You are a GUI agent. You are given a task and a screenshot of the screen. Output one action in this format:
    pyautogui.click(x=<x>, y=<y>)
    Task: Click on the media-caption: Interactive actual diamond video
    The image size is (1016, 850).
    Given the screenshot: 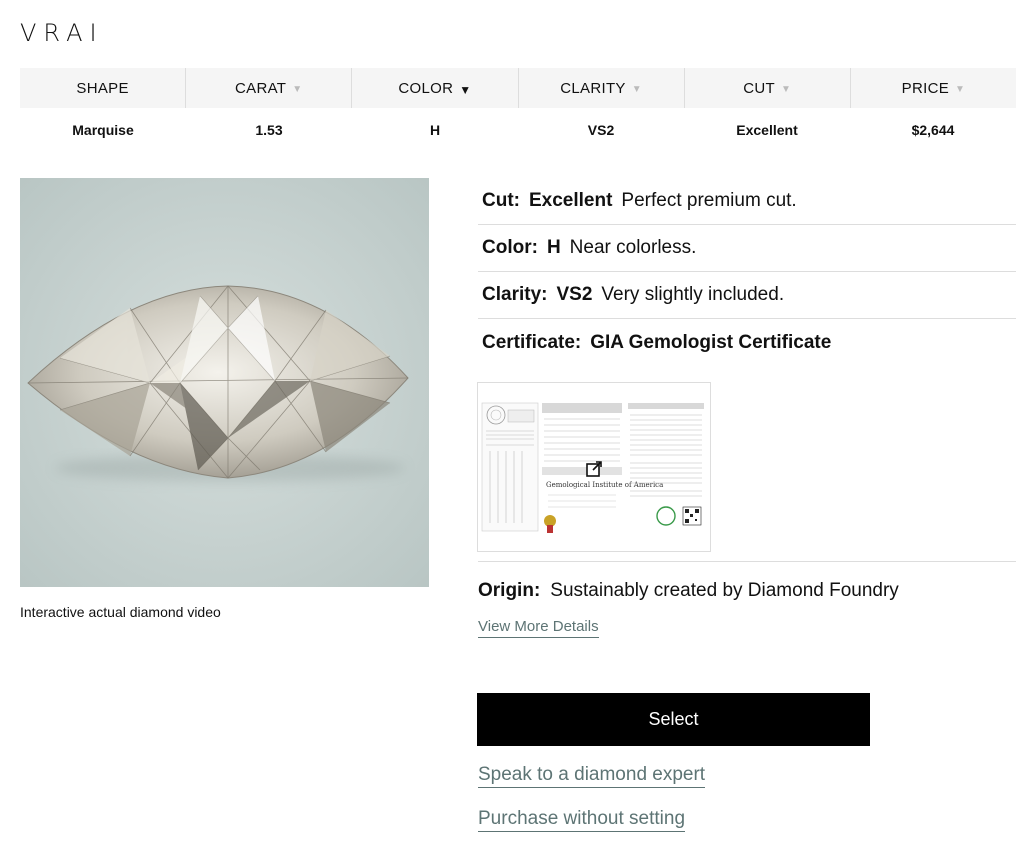 What is the action you would take?
    pyautogui.click(x=120, y=612)
    